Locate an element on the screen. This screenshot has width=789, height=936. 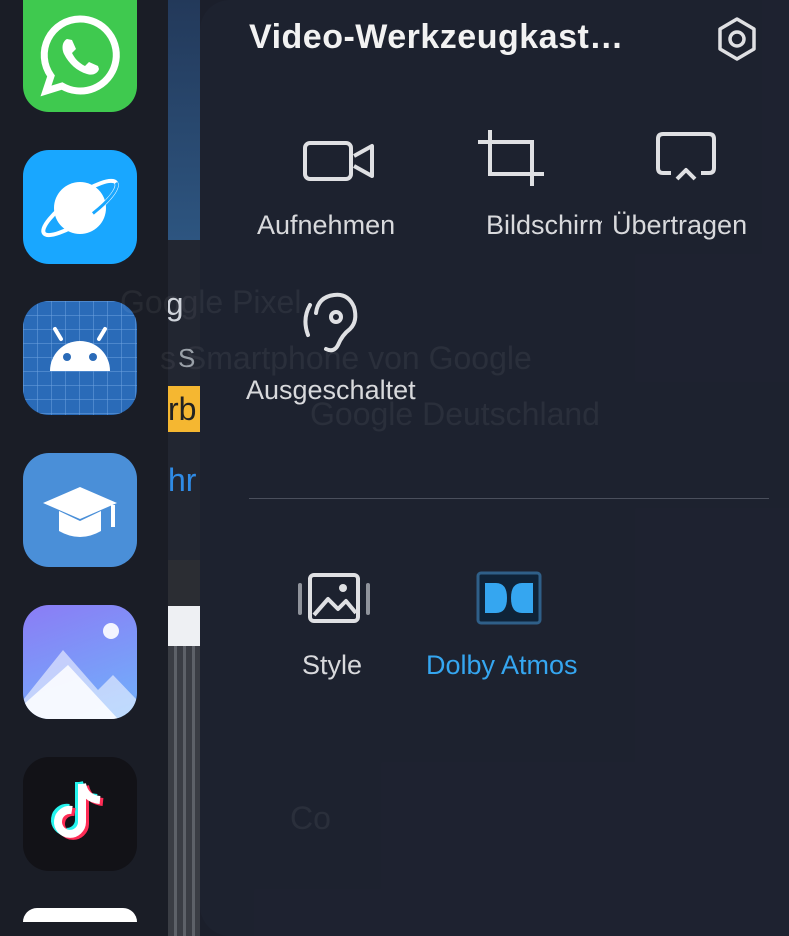
dolby-icon is located at coordinates (509, 598).